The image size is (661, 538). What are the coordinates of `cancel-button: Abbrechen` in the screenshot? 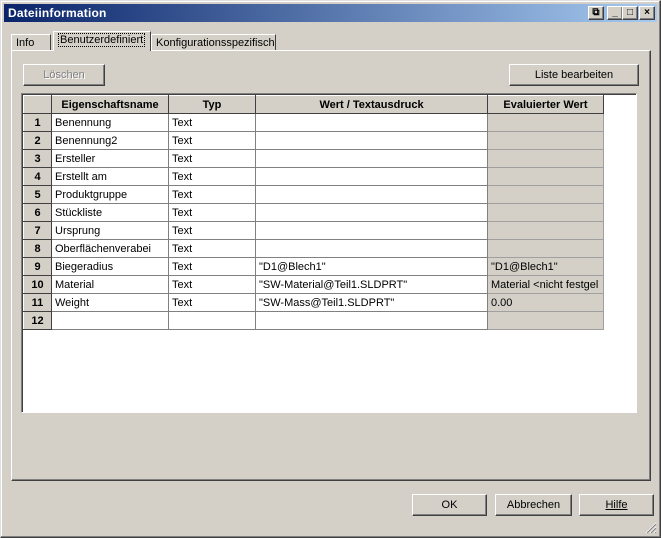 It's located at (533, 505).